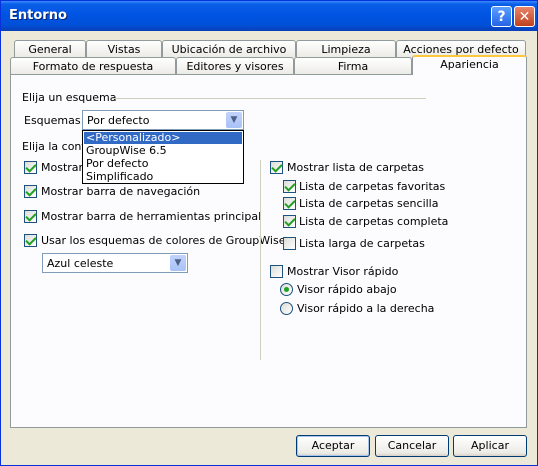 The height and width of the screenshot is (466, 538). What do you see at coordinates (276, 271) in the screenshot?
I see `quick-viewer-checkbox` at bounding box center [276, 271].